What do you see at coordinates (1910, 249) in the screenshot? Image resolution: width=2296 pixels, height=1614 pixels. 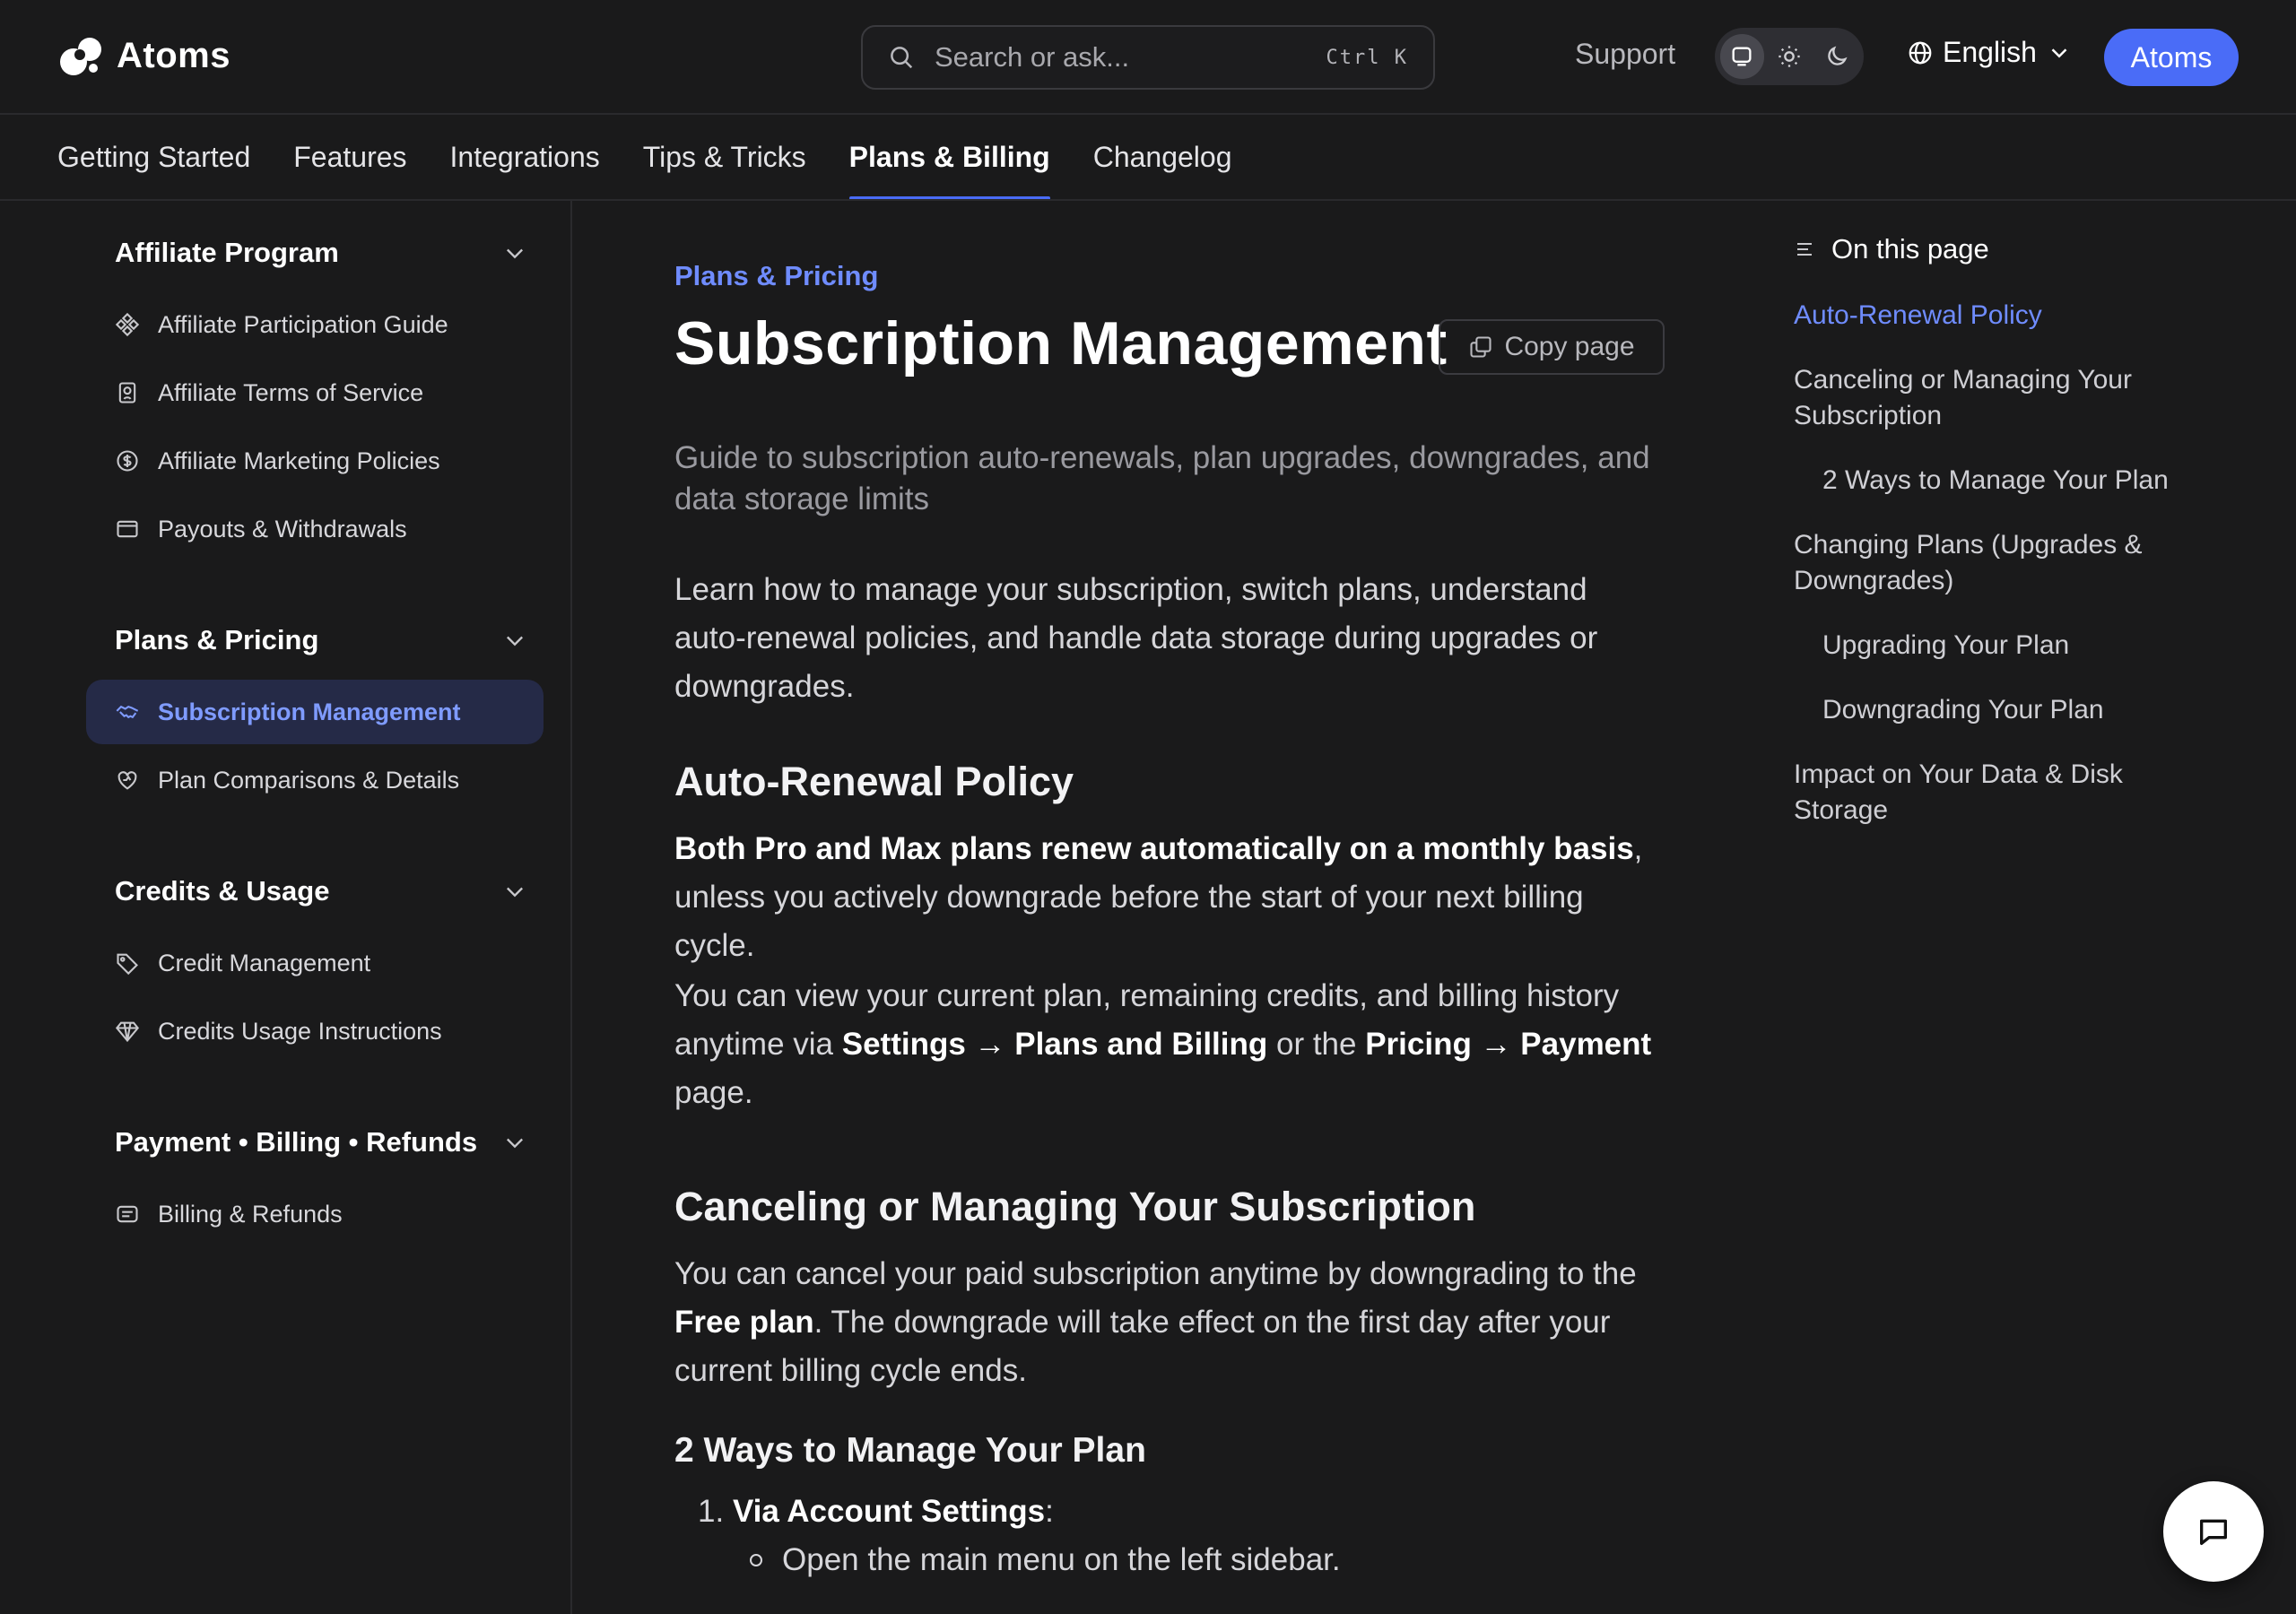 I see `toc-title: On this page` at bounding box center [1910, 249].